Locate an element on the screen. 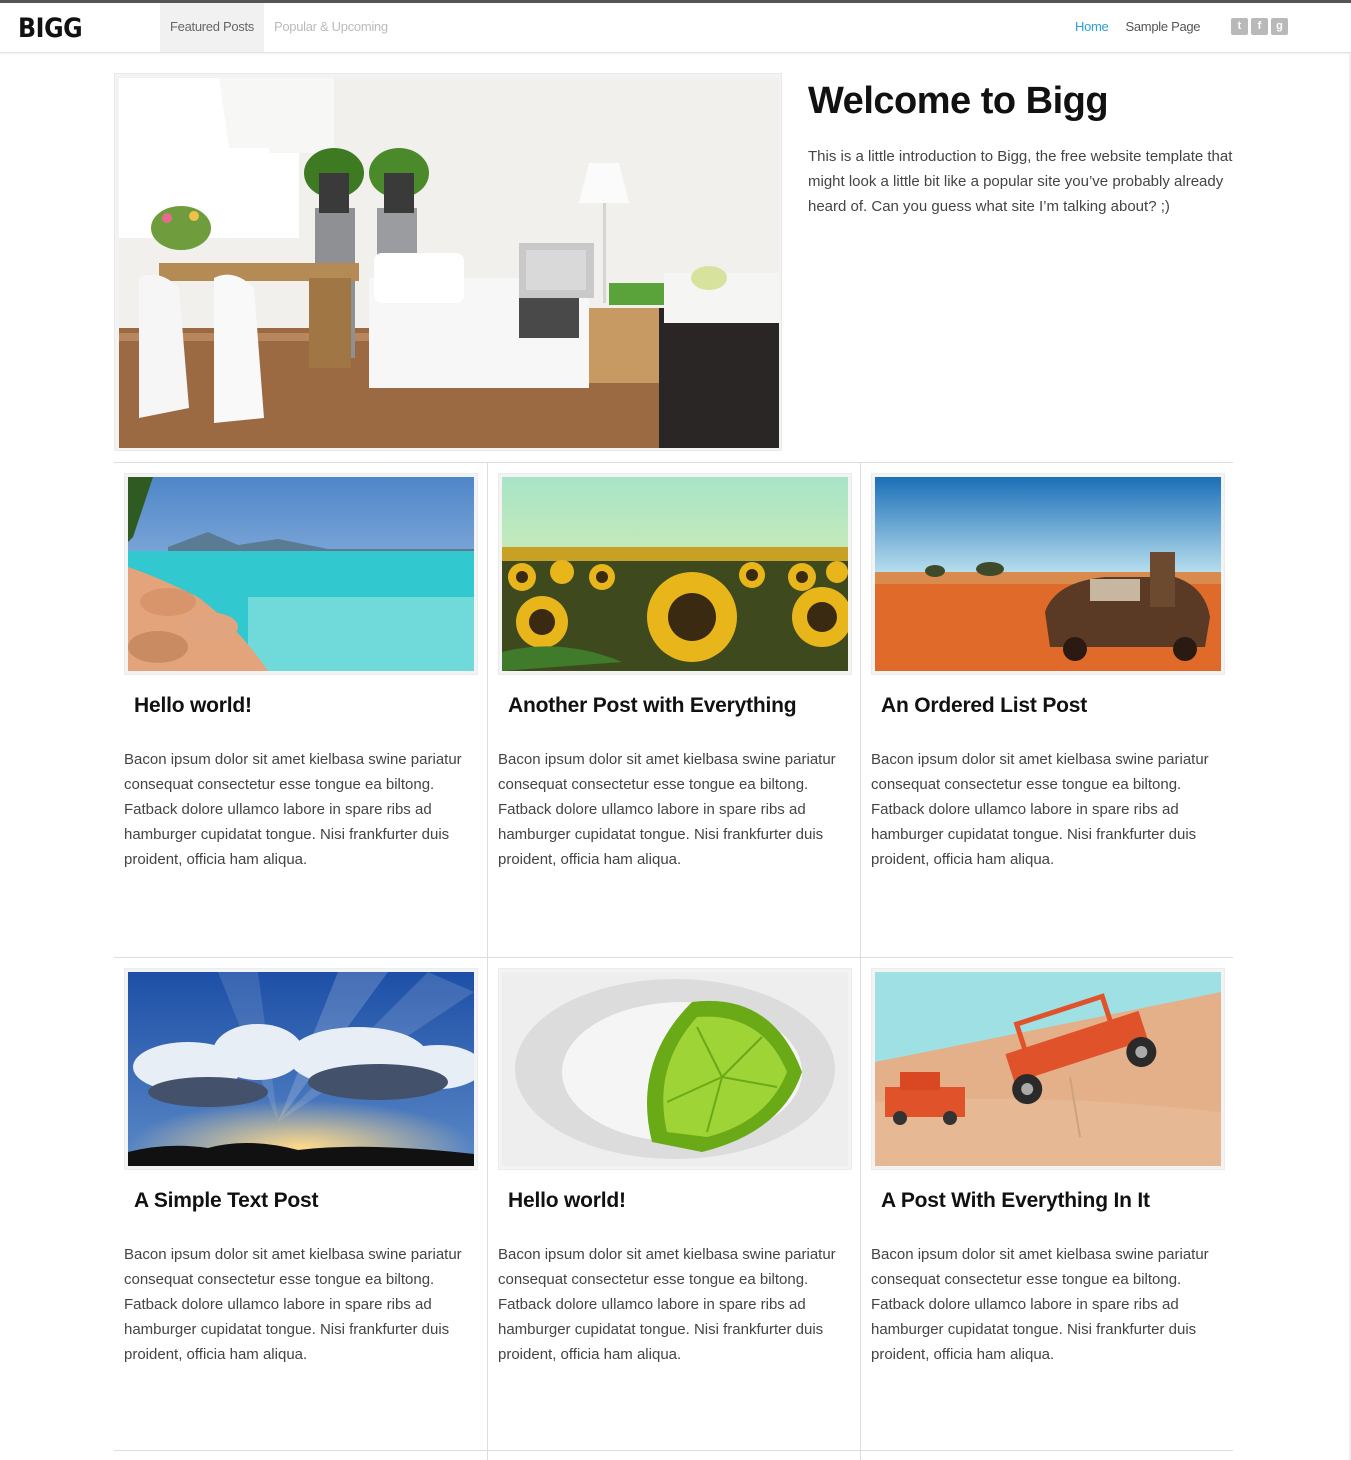 This screenshot has width=1351, height=1460. nav-sample-page-link: Sample Page is located at coordinates (1162, 27).